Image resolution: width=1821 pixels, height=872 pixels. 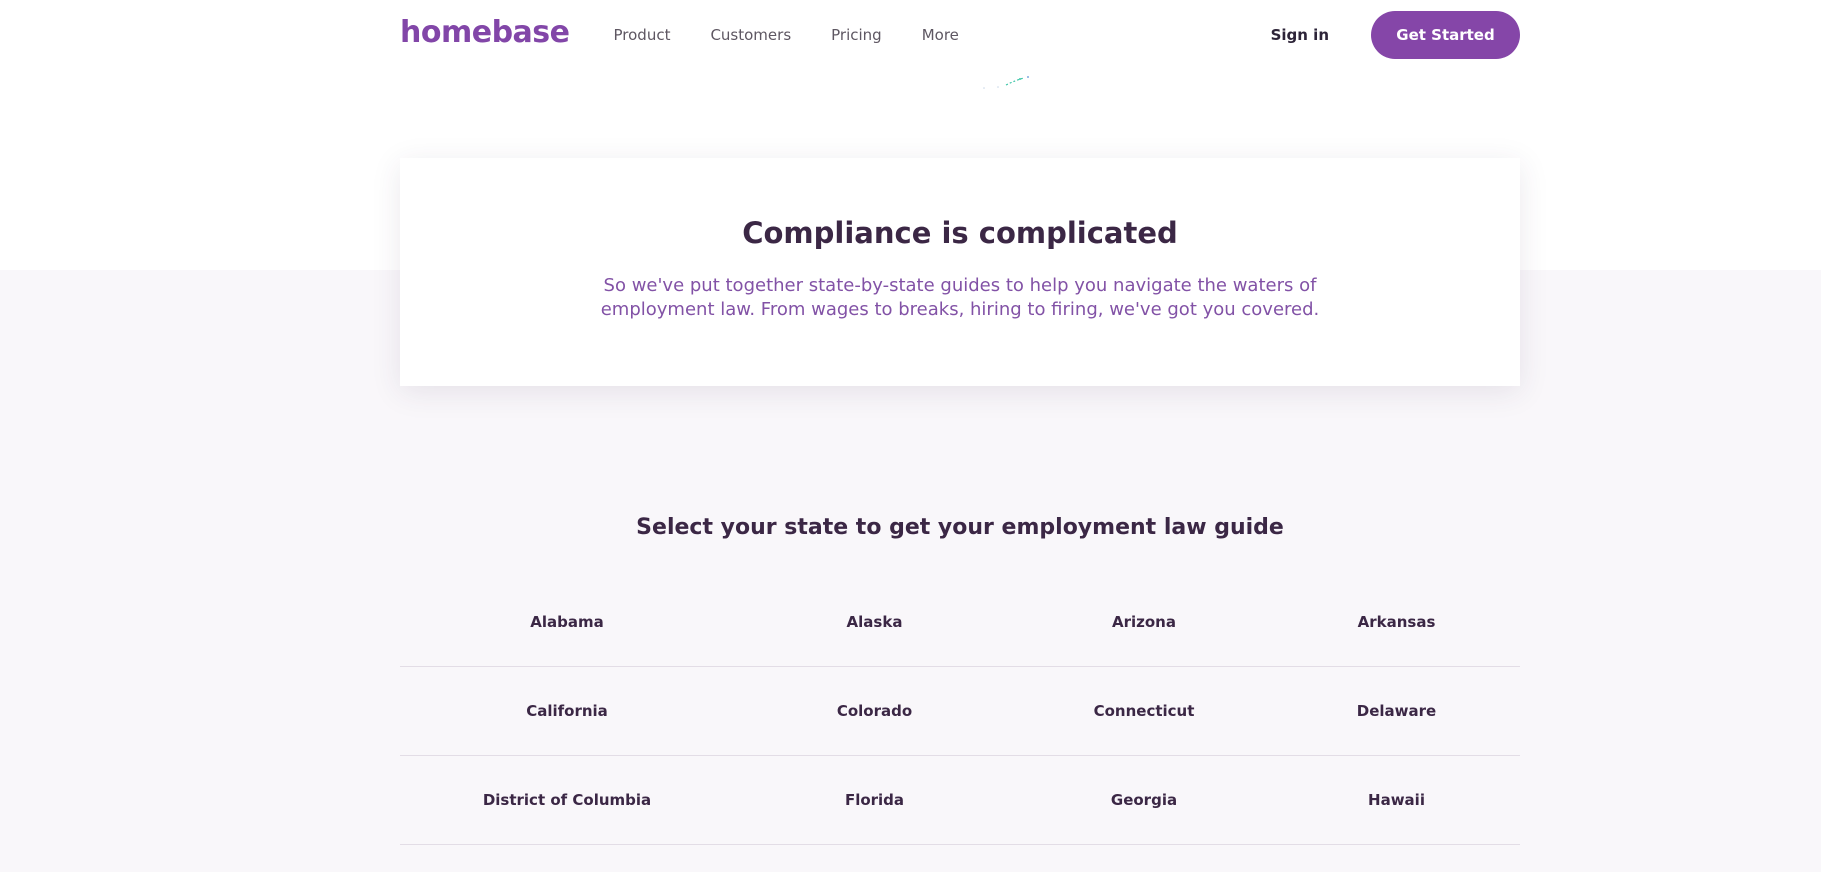 I want to click on nav-actions: Sign in Get Started, so click(x=1395, y=35).